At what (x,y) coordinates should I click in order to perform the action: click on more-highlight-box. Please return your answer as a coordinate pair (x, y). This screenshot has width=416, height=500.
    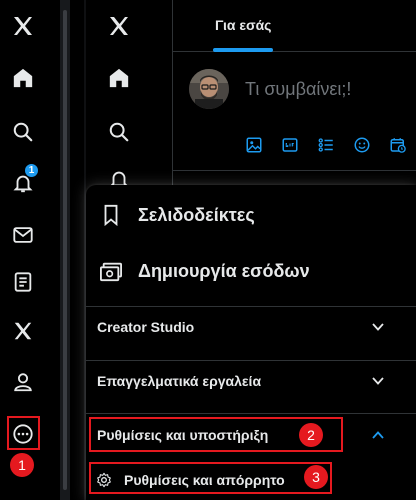
    Looking at the image, I should click on (23, 433).